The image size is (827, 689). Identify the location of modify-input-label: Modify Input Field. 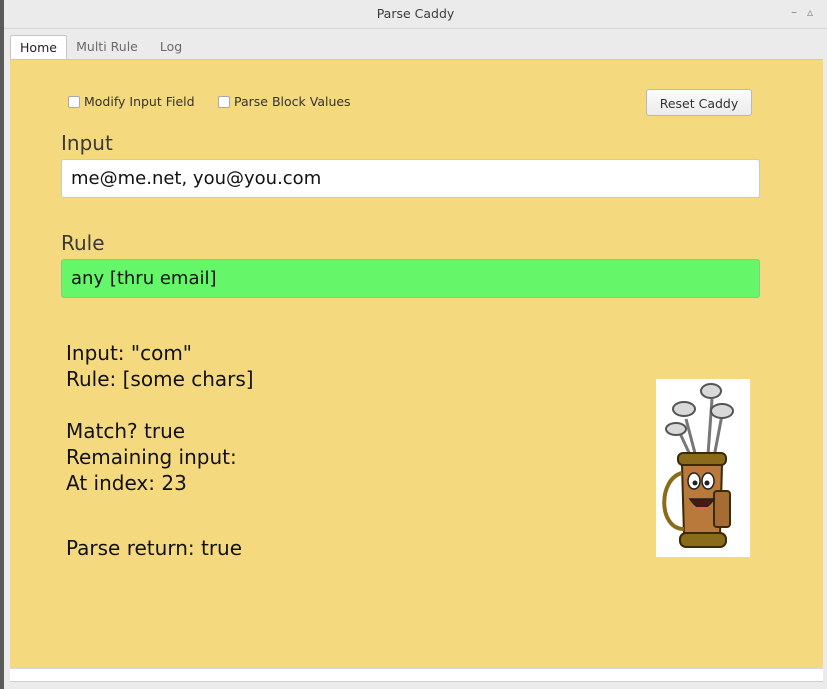
(139, 101).